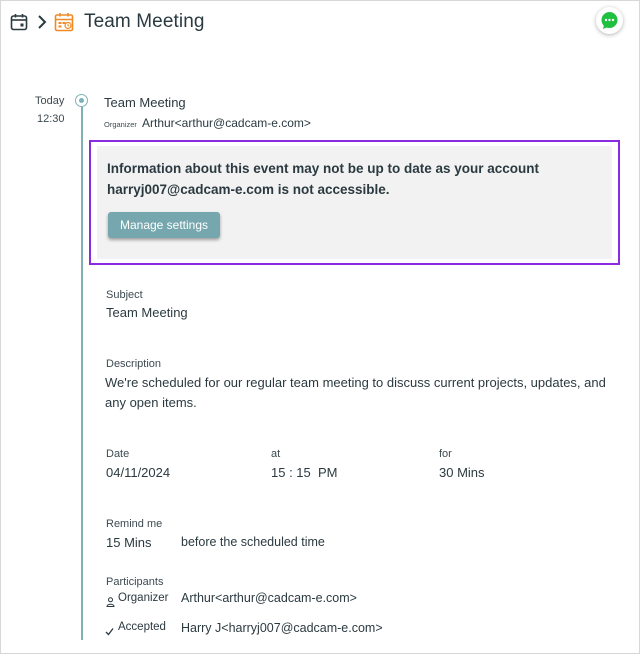 This screenshot has height=654, width=640. I want to click on duration-label: for, so click(445, 454).